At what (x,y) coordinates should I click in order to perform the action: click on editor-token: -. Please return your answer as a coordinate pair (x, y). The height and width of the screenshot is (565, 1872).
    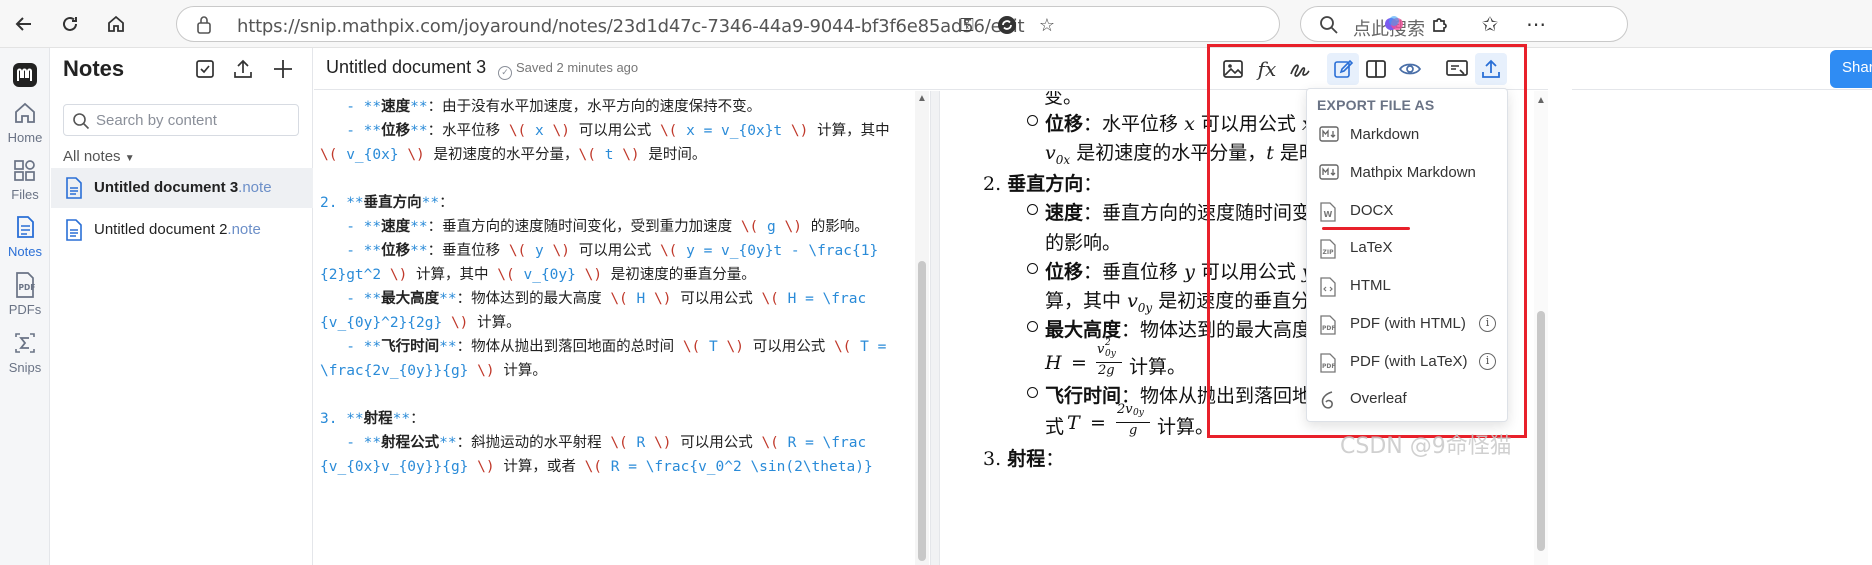
    Looking at the image, I should click on (342, 107).